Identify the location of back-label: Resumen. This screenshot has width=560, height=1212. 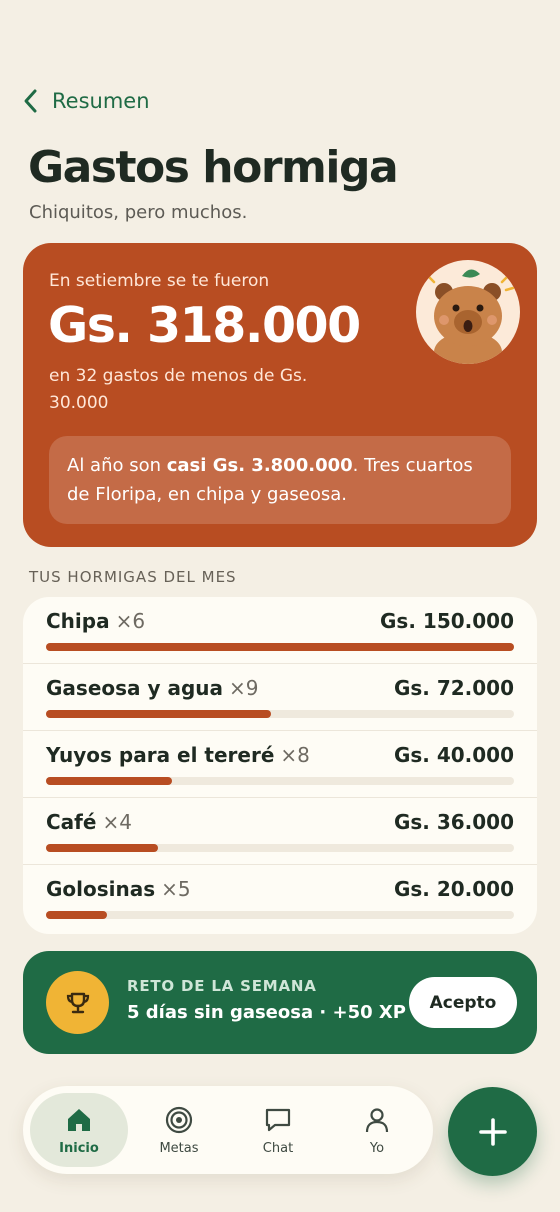
(101, 101).